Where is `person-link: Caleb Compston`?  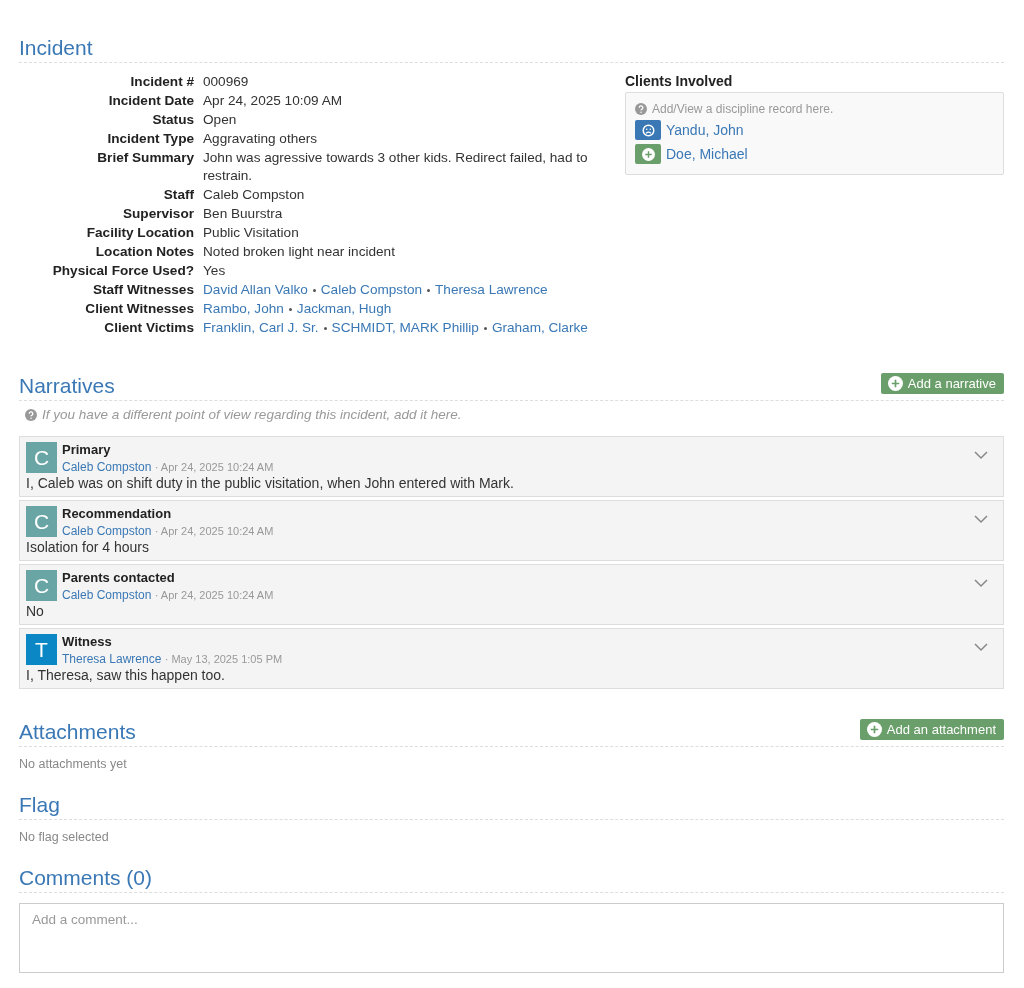
person-link: Caleb Compston is located at coordinates (371, 289).